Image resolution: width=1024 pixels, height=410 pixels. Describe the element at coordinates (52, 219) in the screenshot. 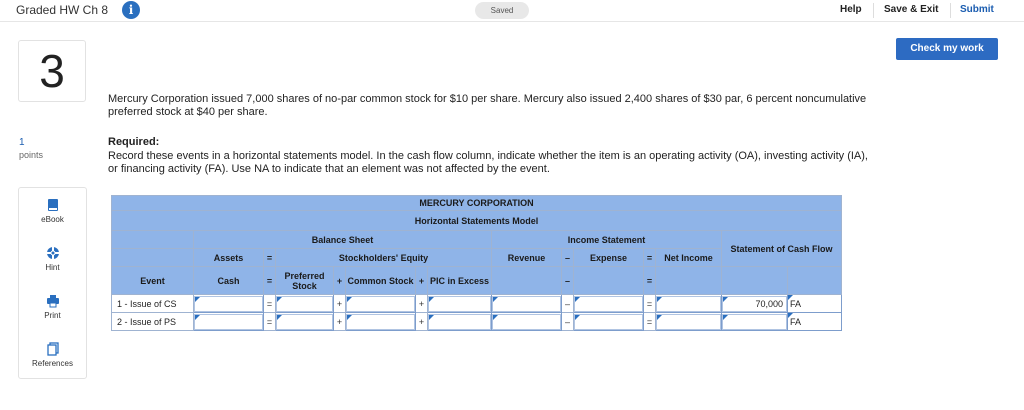

I see `ebook-label: eBook` at that location.